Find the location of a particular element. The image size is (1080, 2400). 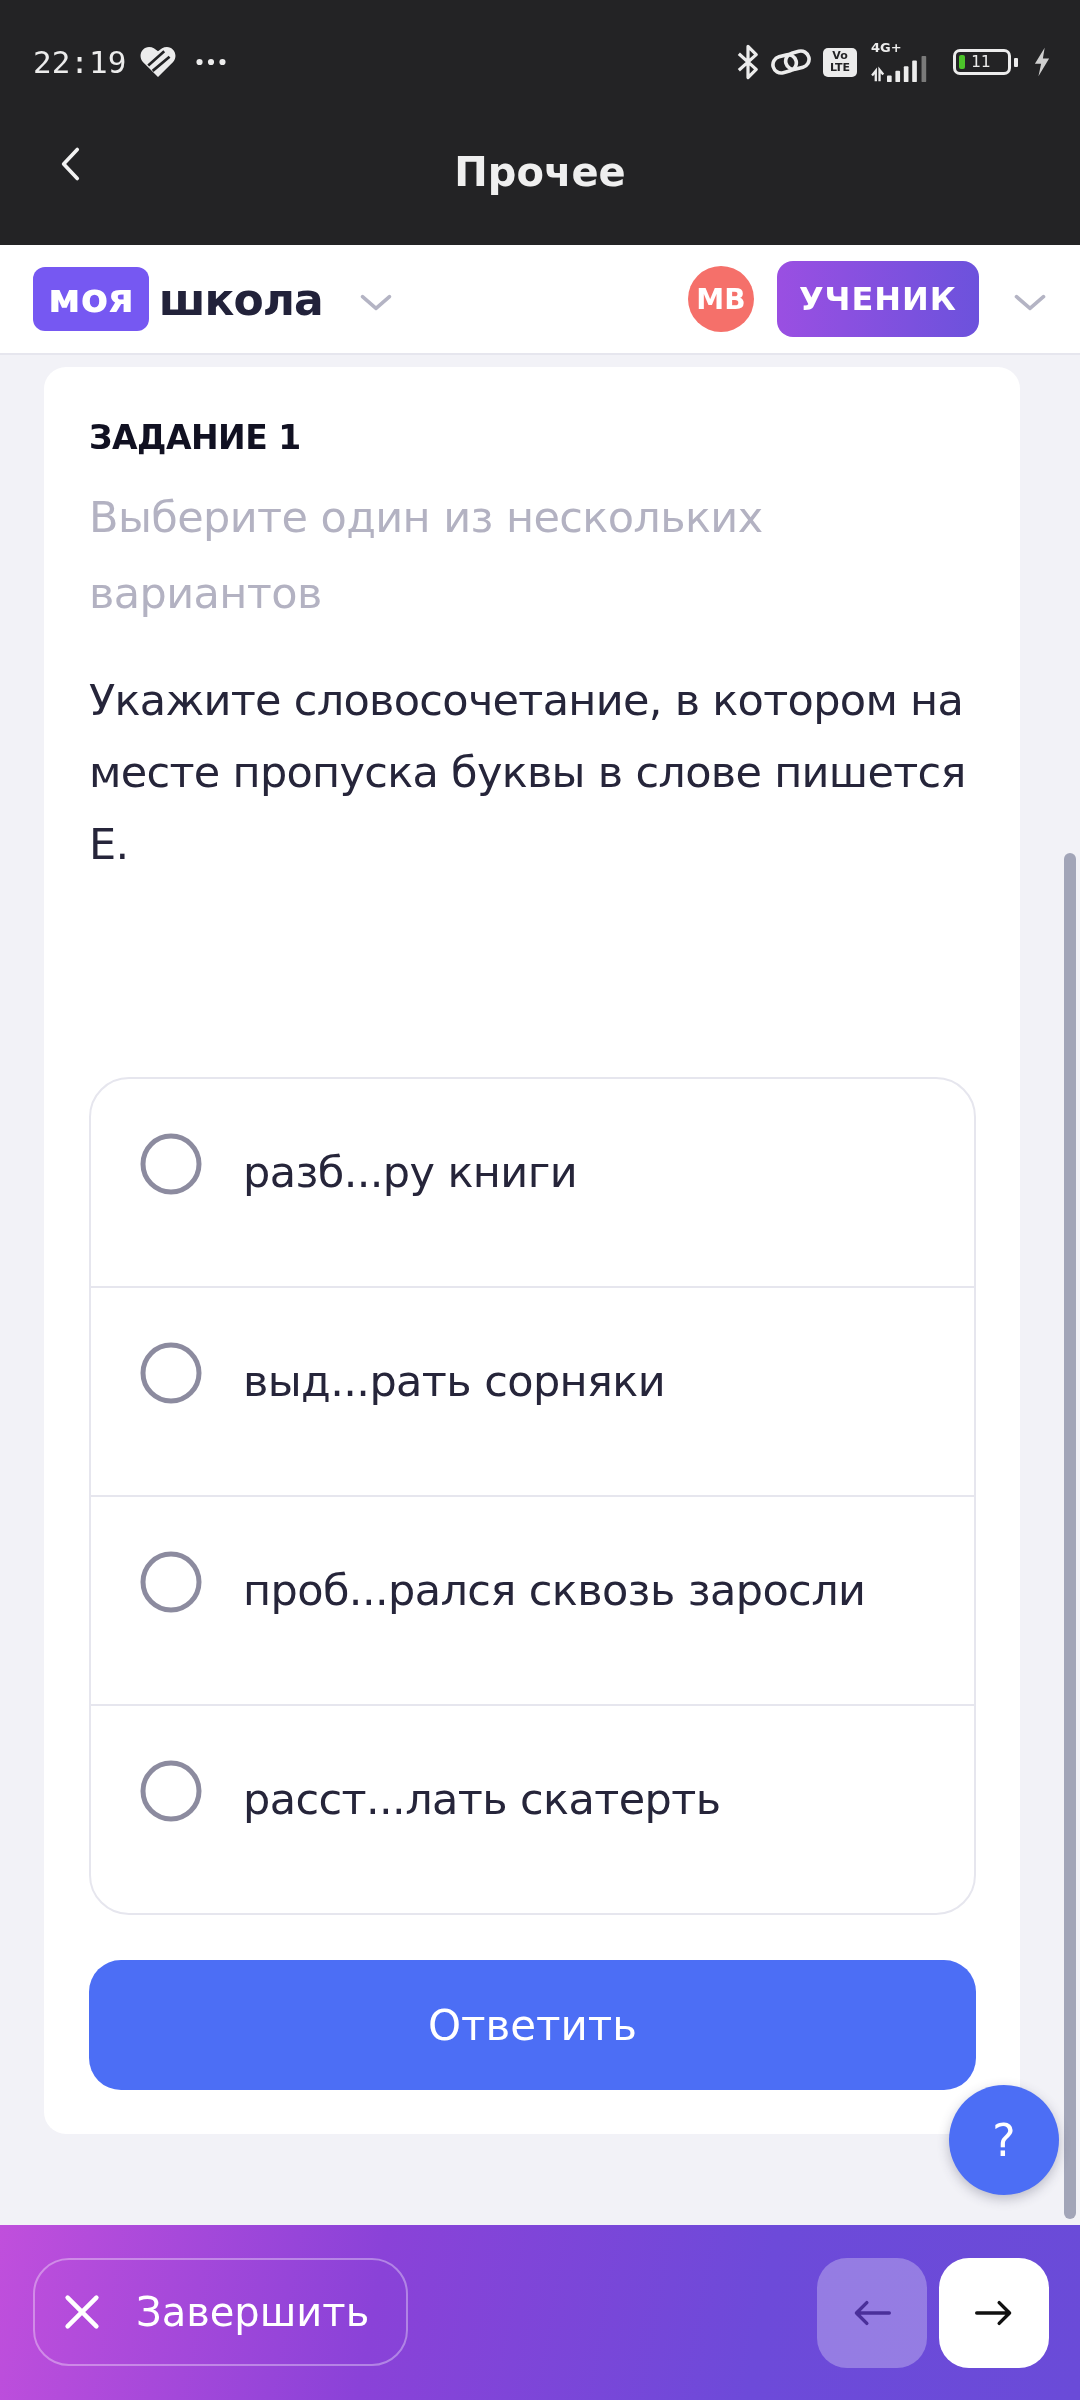

help-button: ? is located at coordinates (1004, 2140).